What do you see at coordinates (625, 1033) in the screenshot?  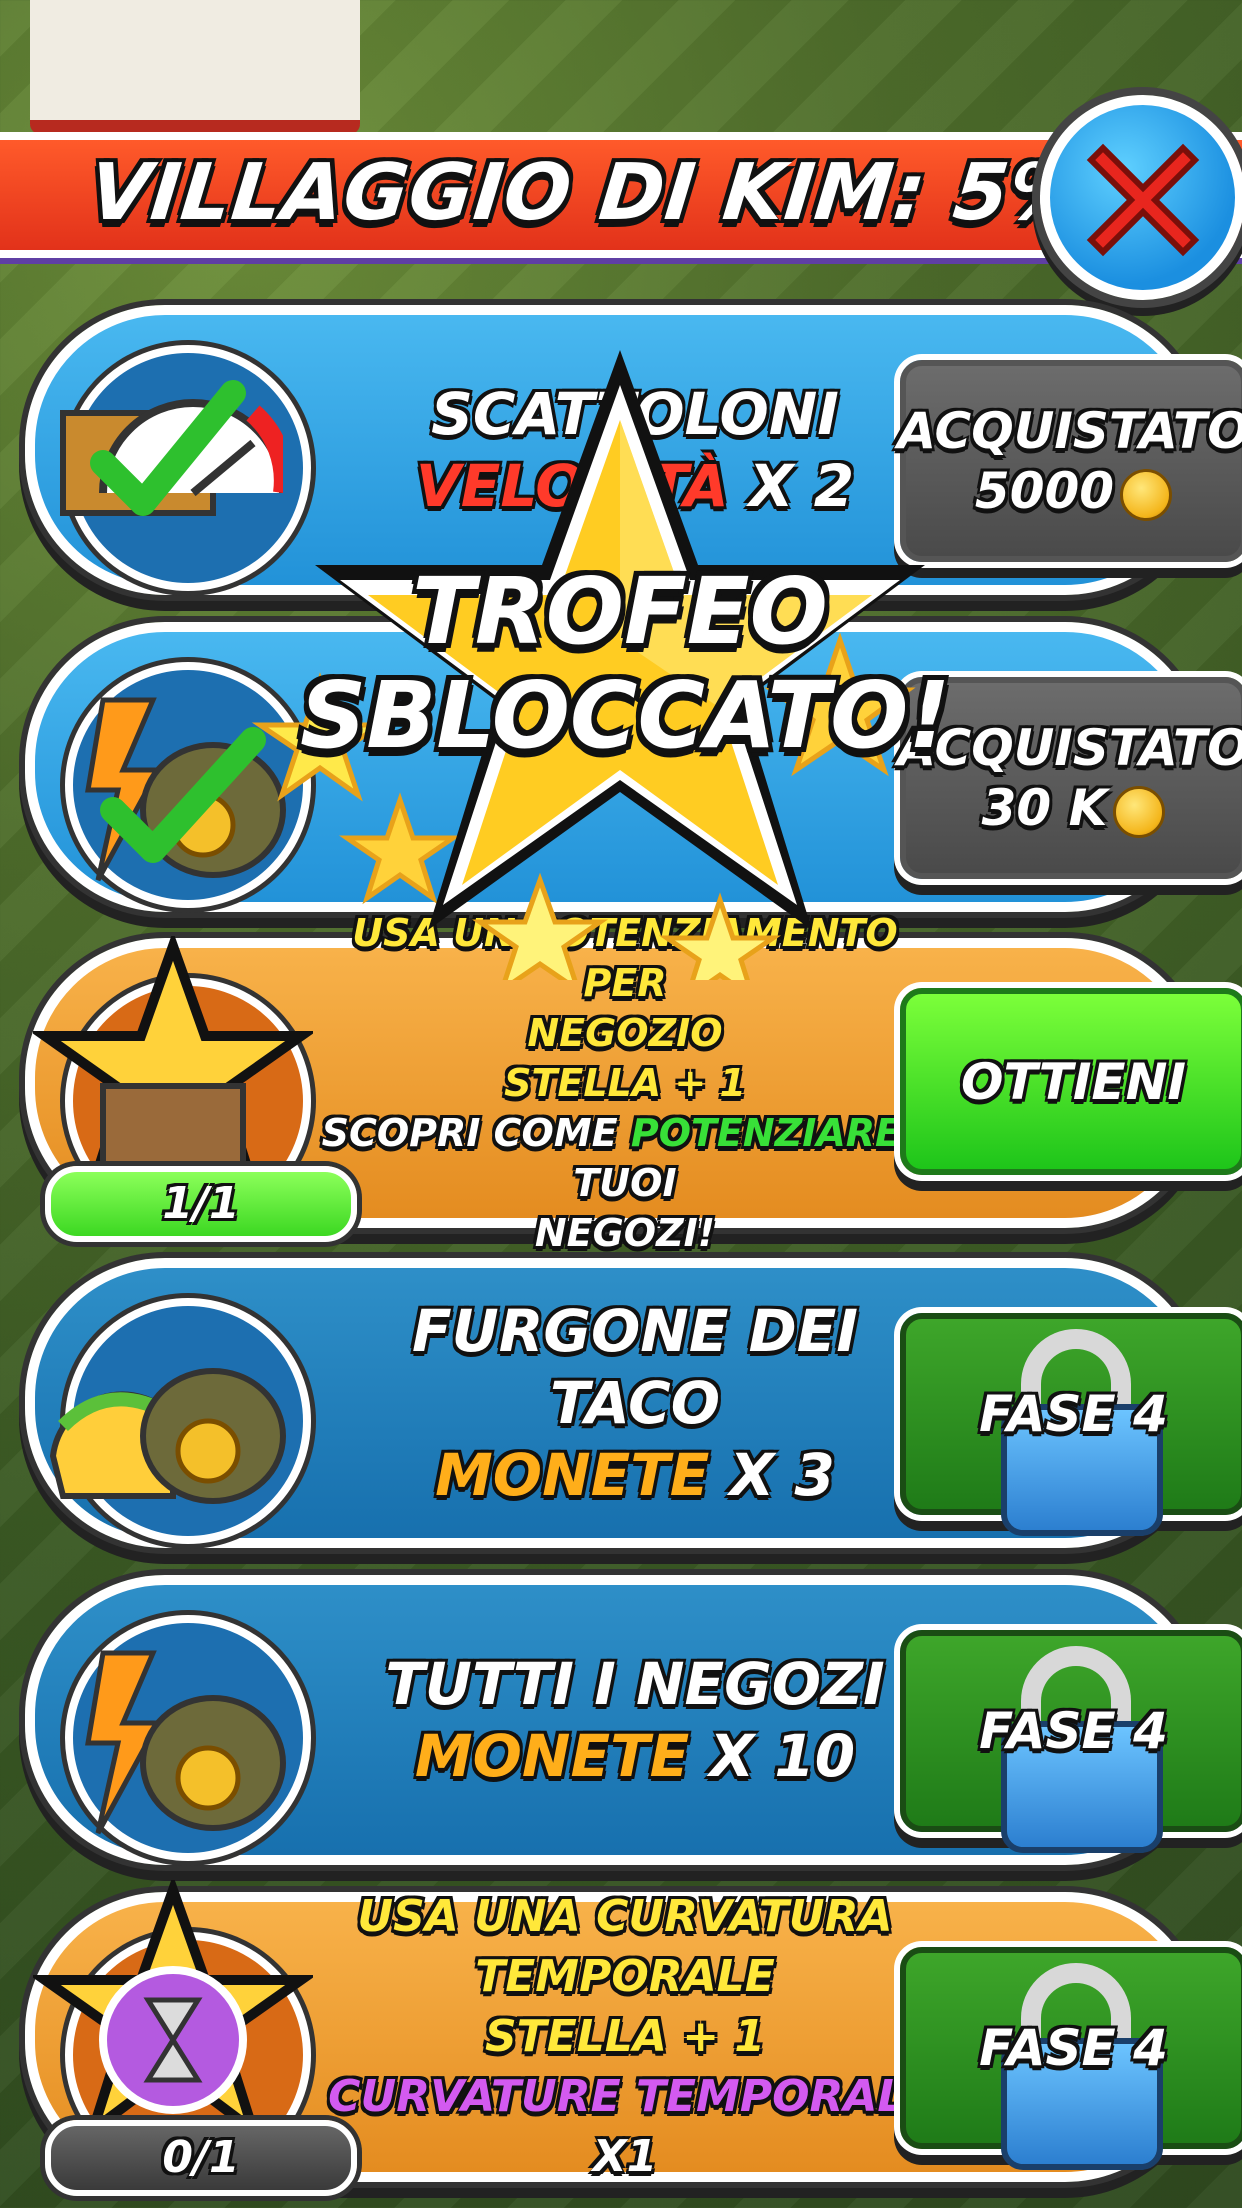 I see `achievement-line2: NEGOZIO` at bounding box center [625, 1033].